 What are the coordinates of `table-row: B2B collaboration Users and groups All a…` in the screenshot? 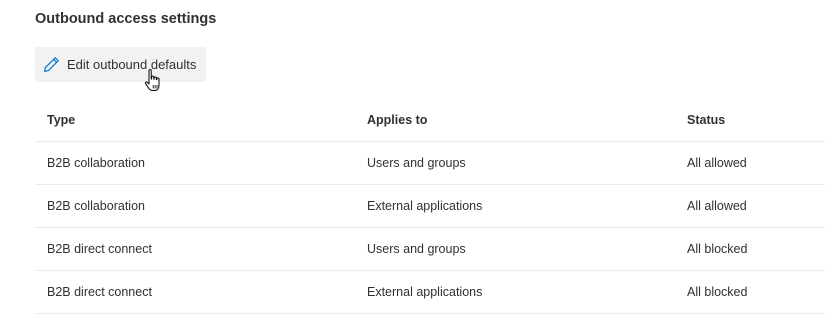 It's located at (430, 163).